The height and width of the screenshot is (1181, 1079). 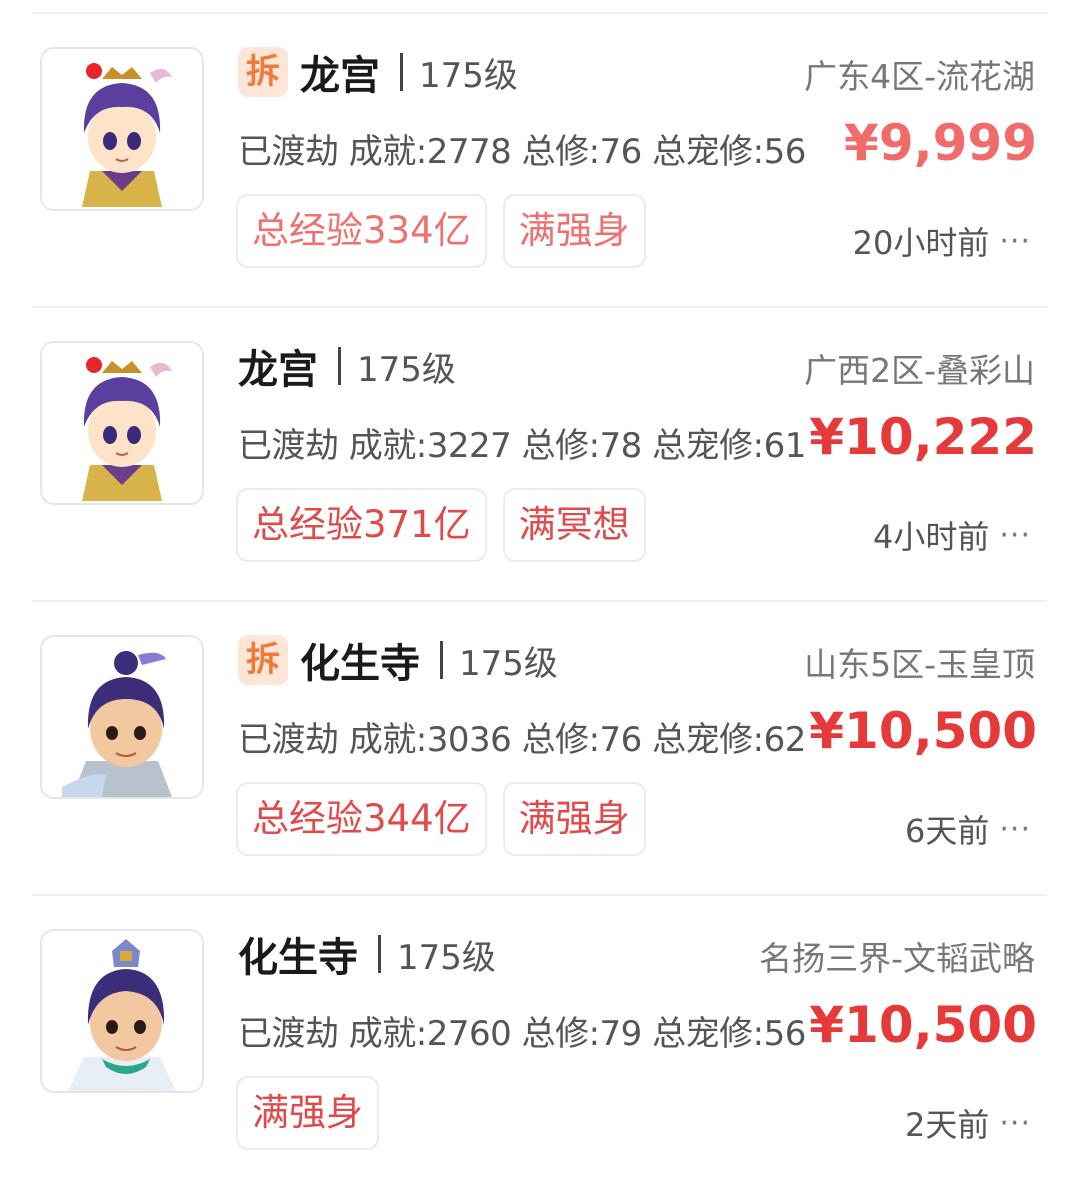 I want to click on server-name: 山东5区-玉皇顶, so click(x=919, y=664).